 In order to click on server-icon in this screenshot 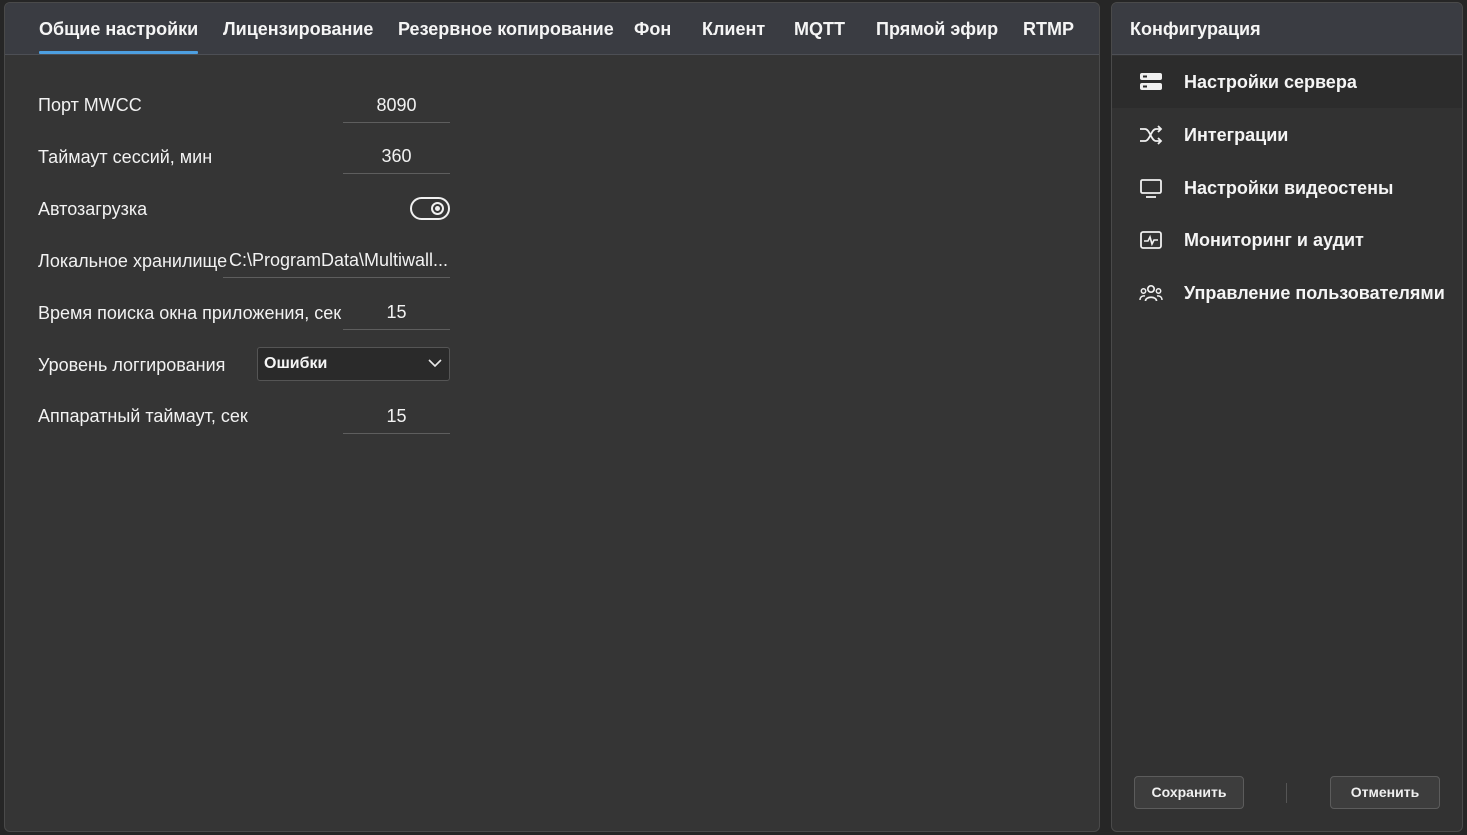, I will do `click(1151, 81)`.